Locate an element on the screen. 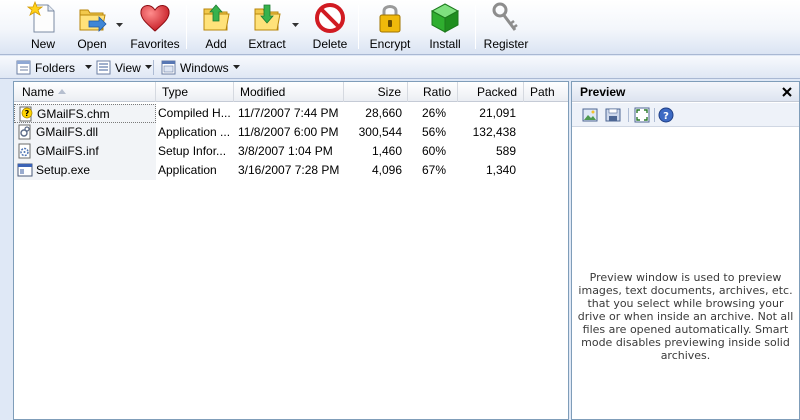  file-packed-cell: 21,091 is located at coordinates (497, 113).